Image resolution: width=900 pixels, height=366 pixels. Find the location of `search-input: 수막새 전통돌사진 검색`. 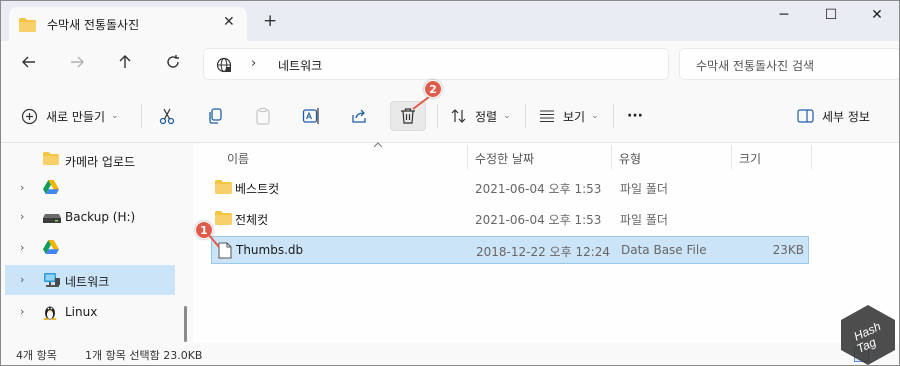

search-input: 수막새 전통돌사진 검색 is located at coordinates (789, 64).